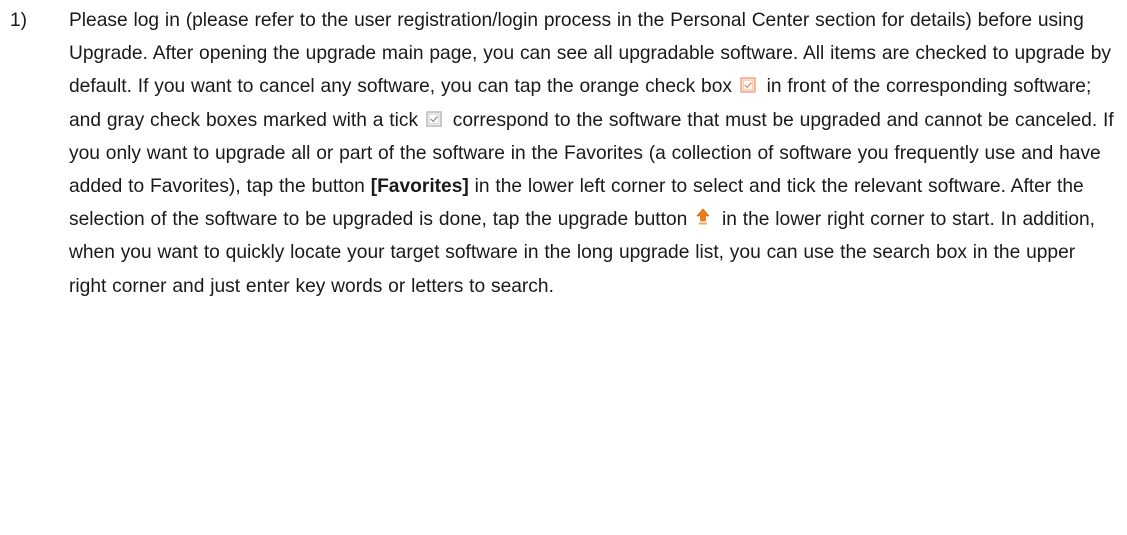 Image resolution: width=1127 pixels, height=535 pixels. Describe the element at coordinates (703, 214) in the screenshot. I see `upgrade-arrow-icon` at that location.